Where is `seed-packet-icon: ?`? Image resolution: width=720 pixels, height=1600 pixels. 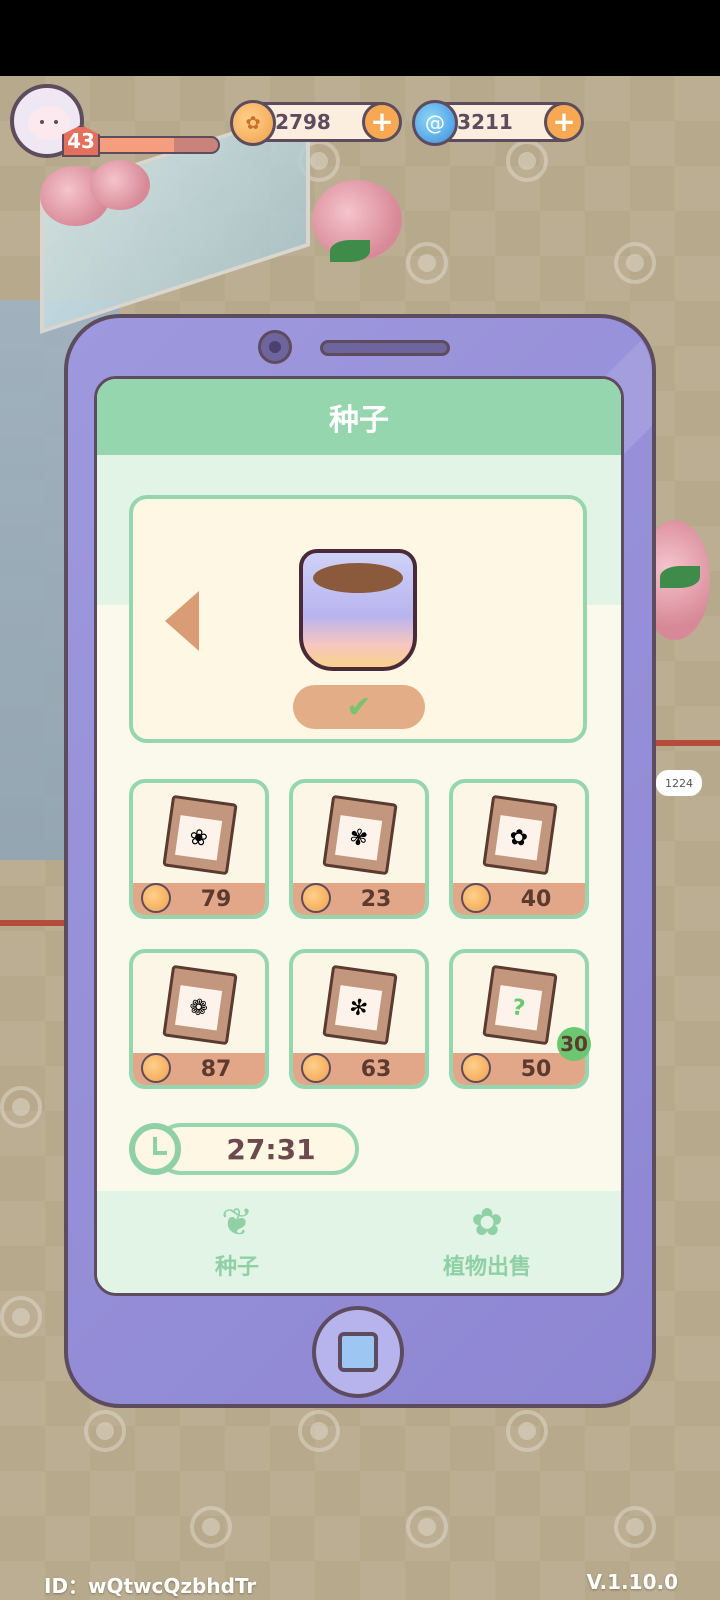
seed-packet-icon: ? is located at coordinates (520, 1005).